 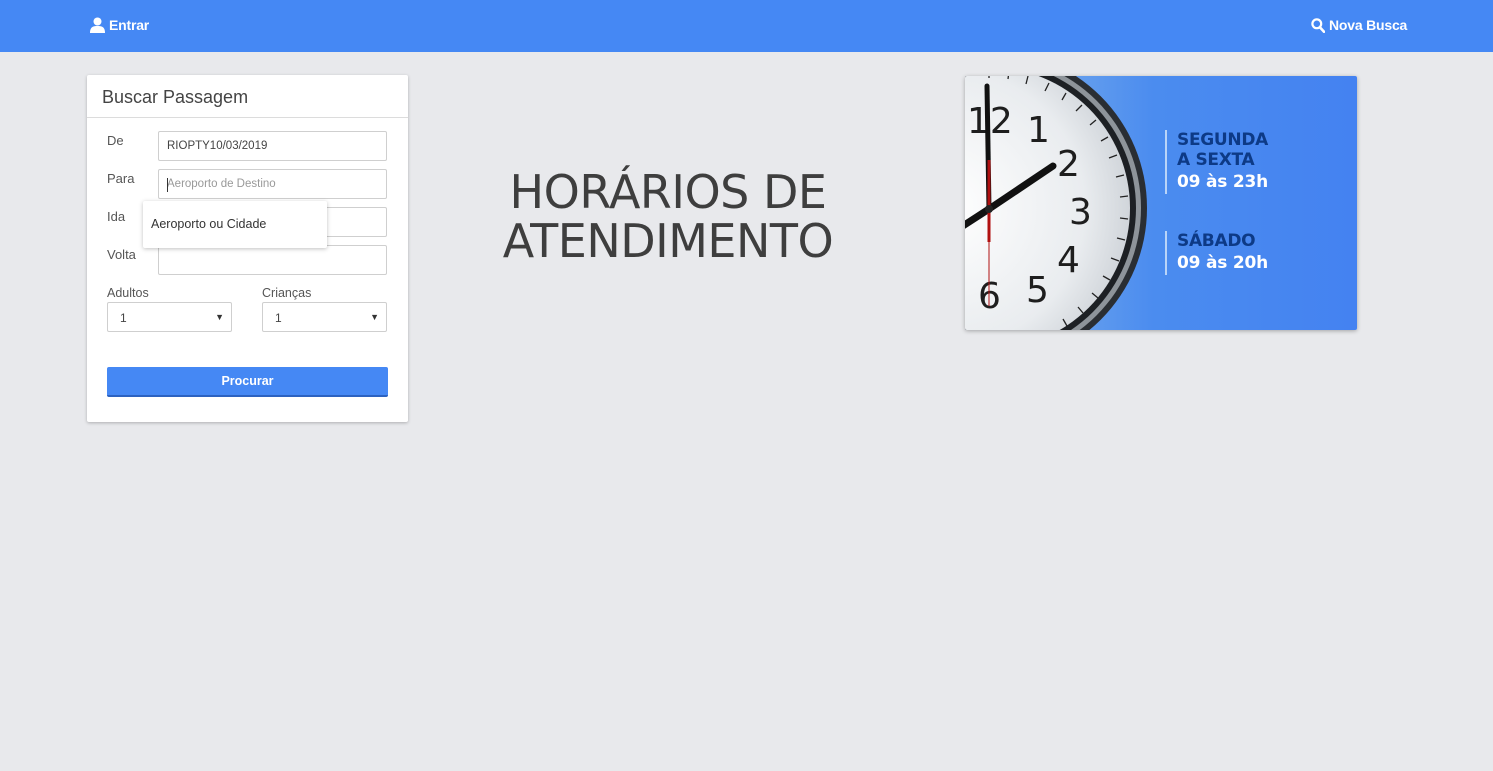 What do you see at coordinates (1368, 25) in the screenshot?
I see `new-search-label: Nova Busca` at bounding box center [1368, 25].